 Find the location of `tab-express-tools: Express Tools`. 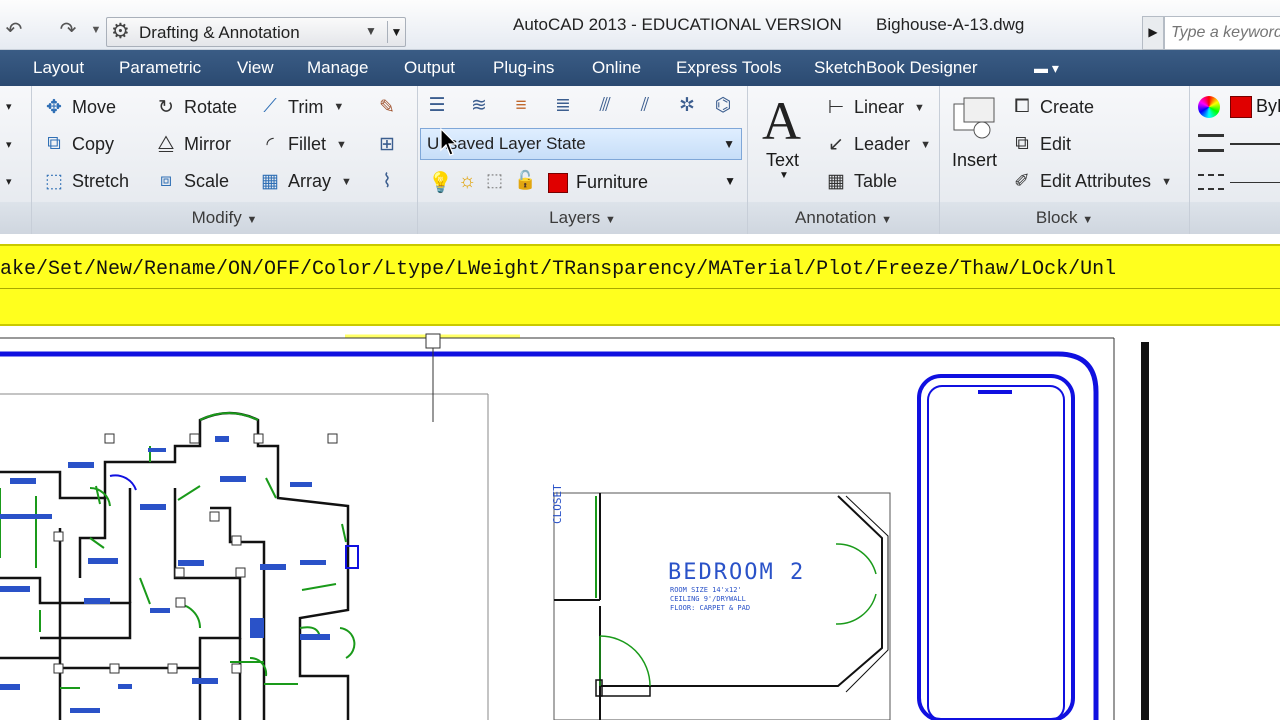

tab-express-tools: Express Tools is located at coordinates (729, 68).